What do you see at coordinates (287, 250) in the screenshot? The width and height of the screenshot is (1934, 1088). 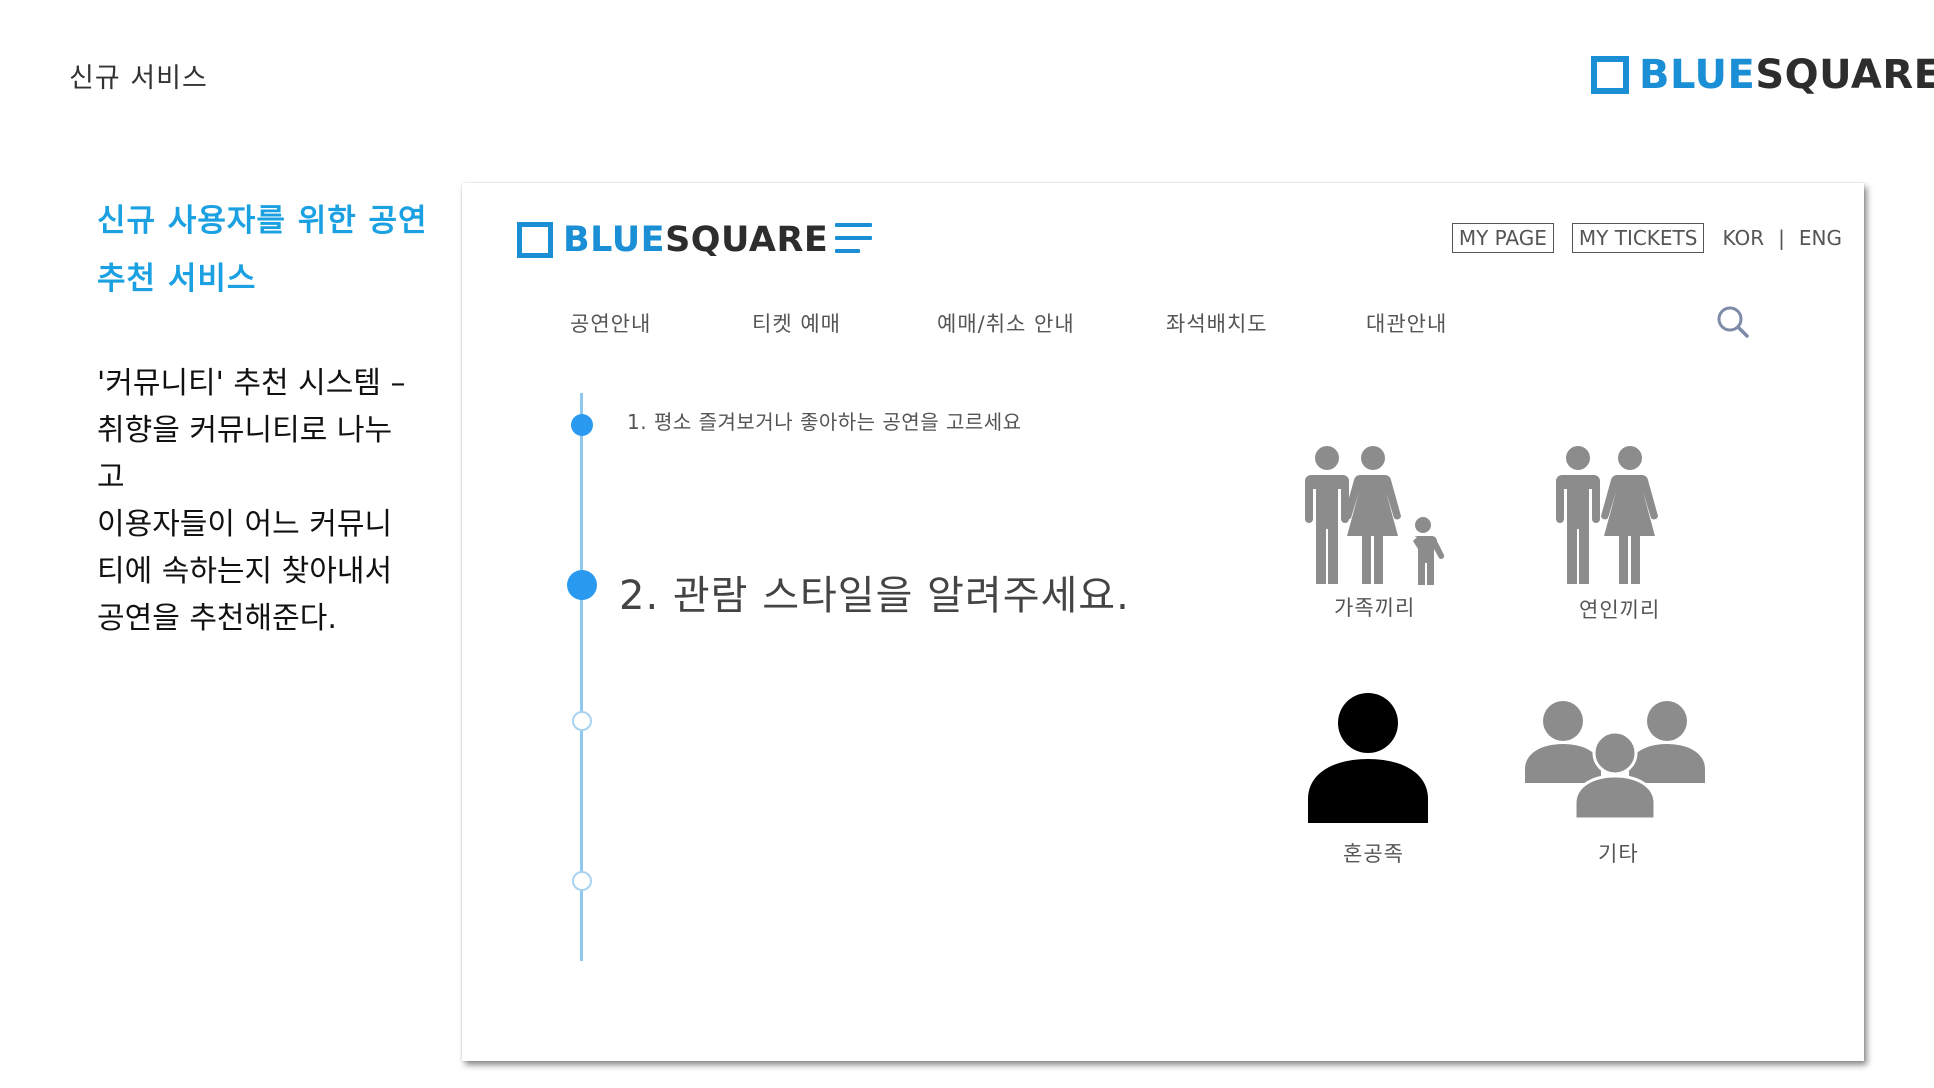 I see `section-heading: 신규 사용자를 위한 공연 추천 서비스` at bounding box center [287, 250].